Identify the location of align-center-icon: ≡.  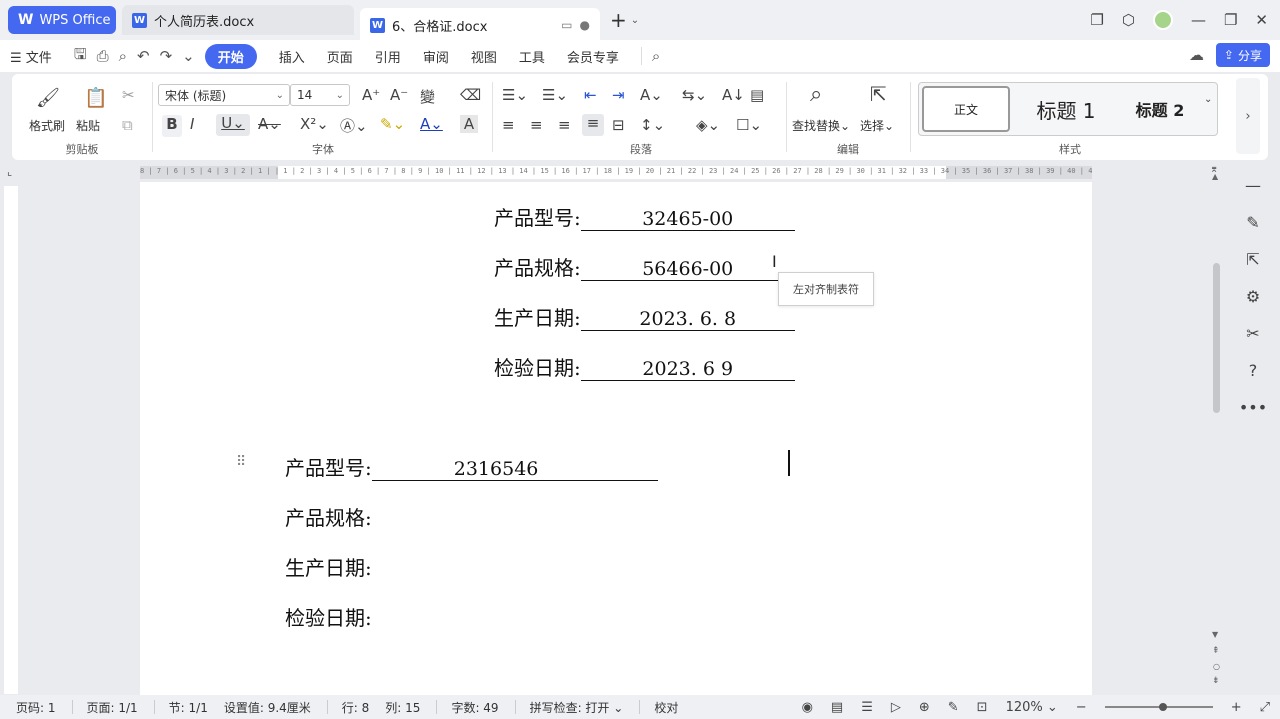
(536, 125).